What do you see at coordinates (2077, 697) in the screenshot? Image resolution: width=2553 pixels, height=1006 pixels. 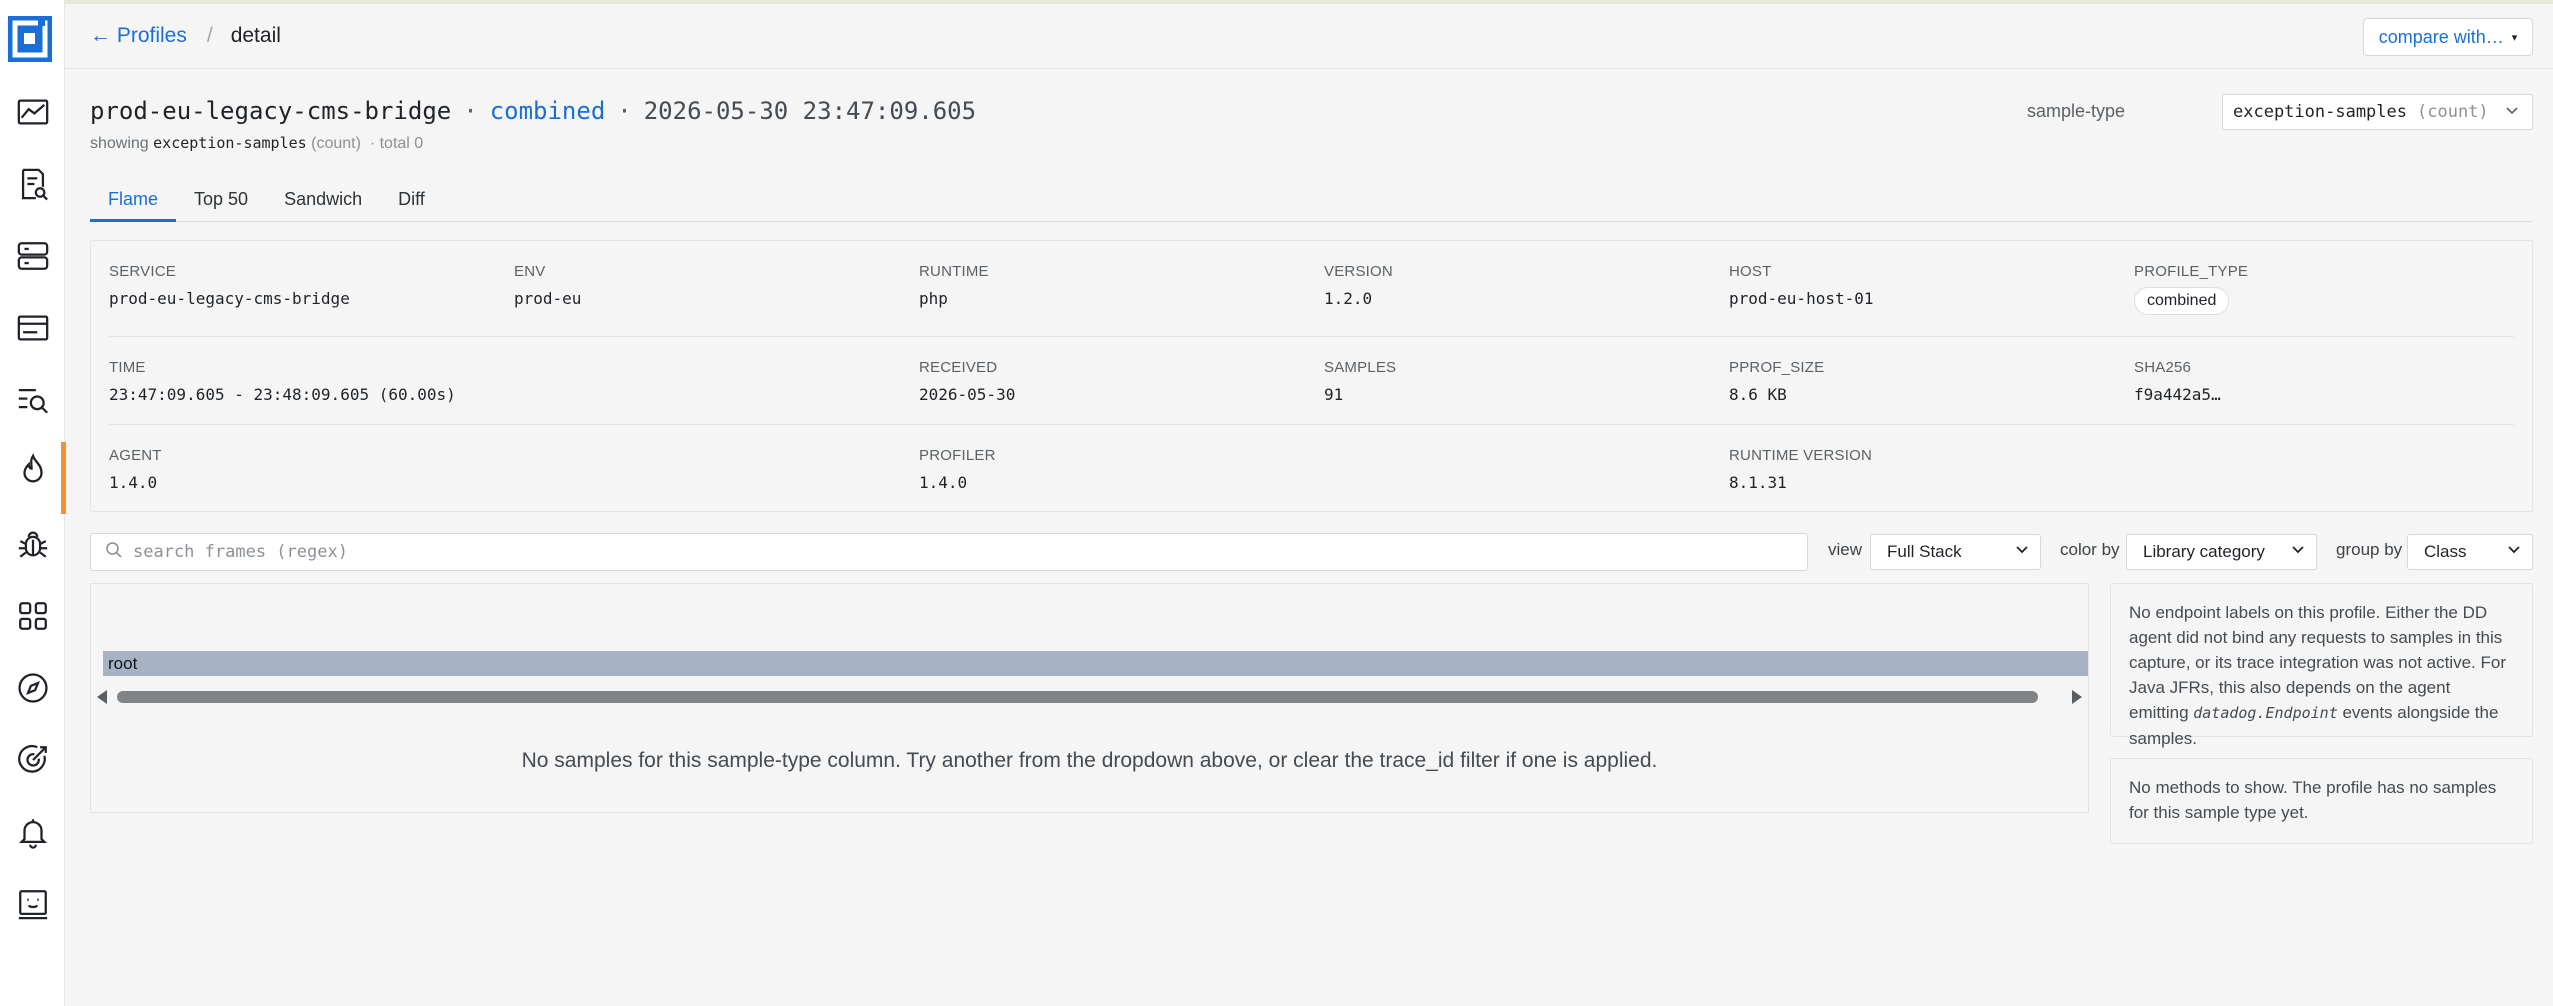 I see `scroll-right-icon` at bounding box center [2077, 697].